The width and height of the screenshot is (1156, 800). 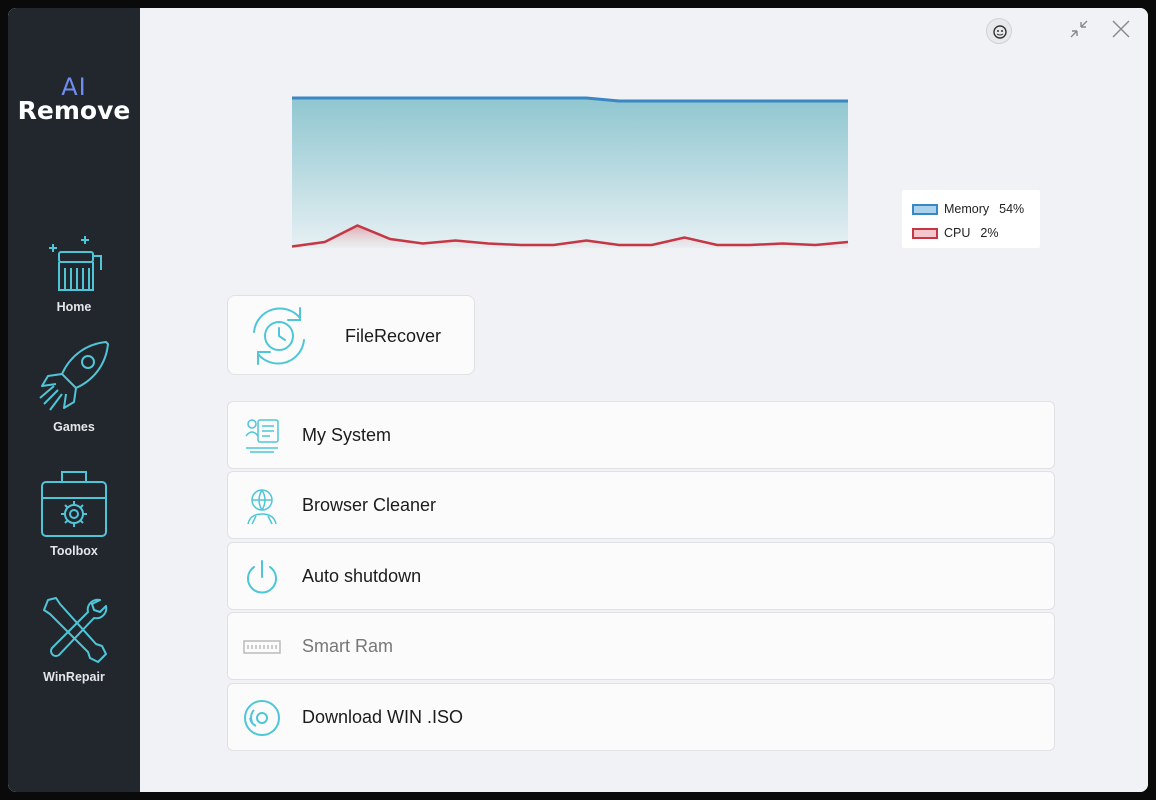 I want to click on legend-memory-value: 54%, so click(x=1012, y=209).